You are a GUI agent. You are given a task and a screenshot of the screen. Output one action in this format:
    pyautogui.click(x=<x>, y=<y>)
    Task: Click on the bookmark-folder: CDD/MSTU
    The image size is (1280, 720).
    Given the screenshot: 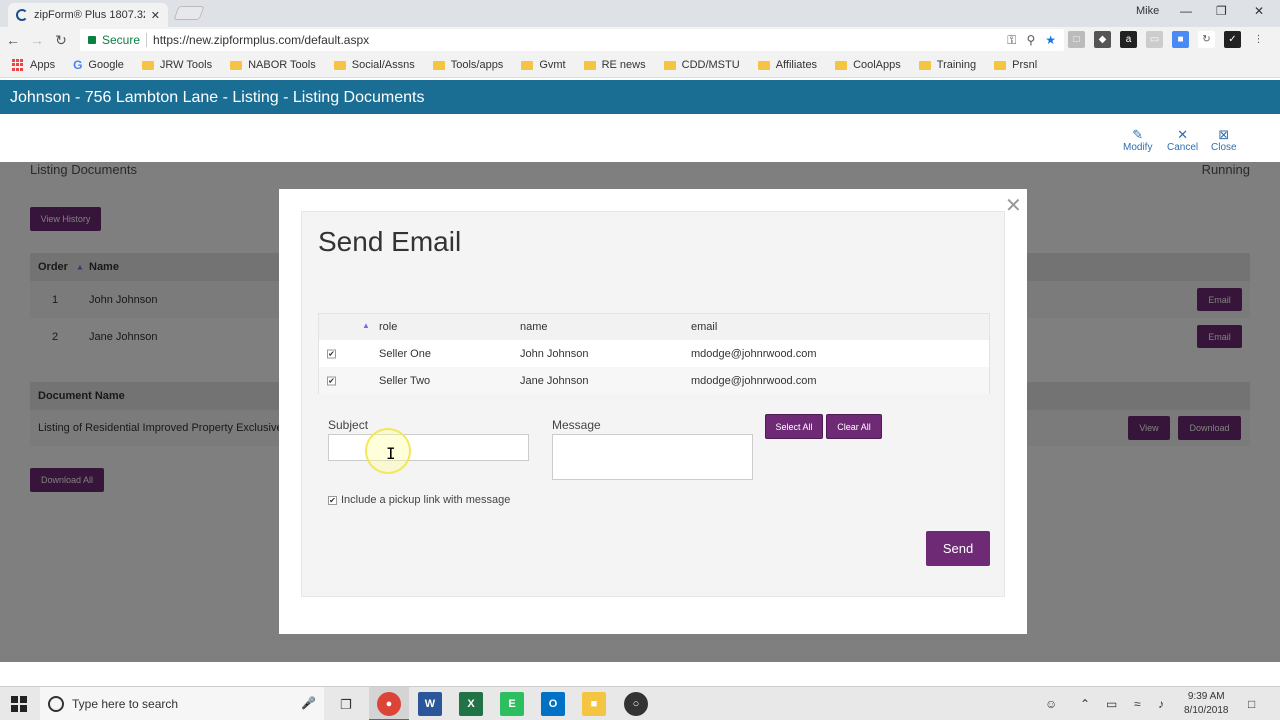 What is the action you would take?
    pyautogui.click(x=701, y=65)
    